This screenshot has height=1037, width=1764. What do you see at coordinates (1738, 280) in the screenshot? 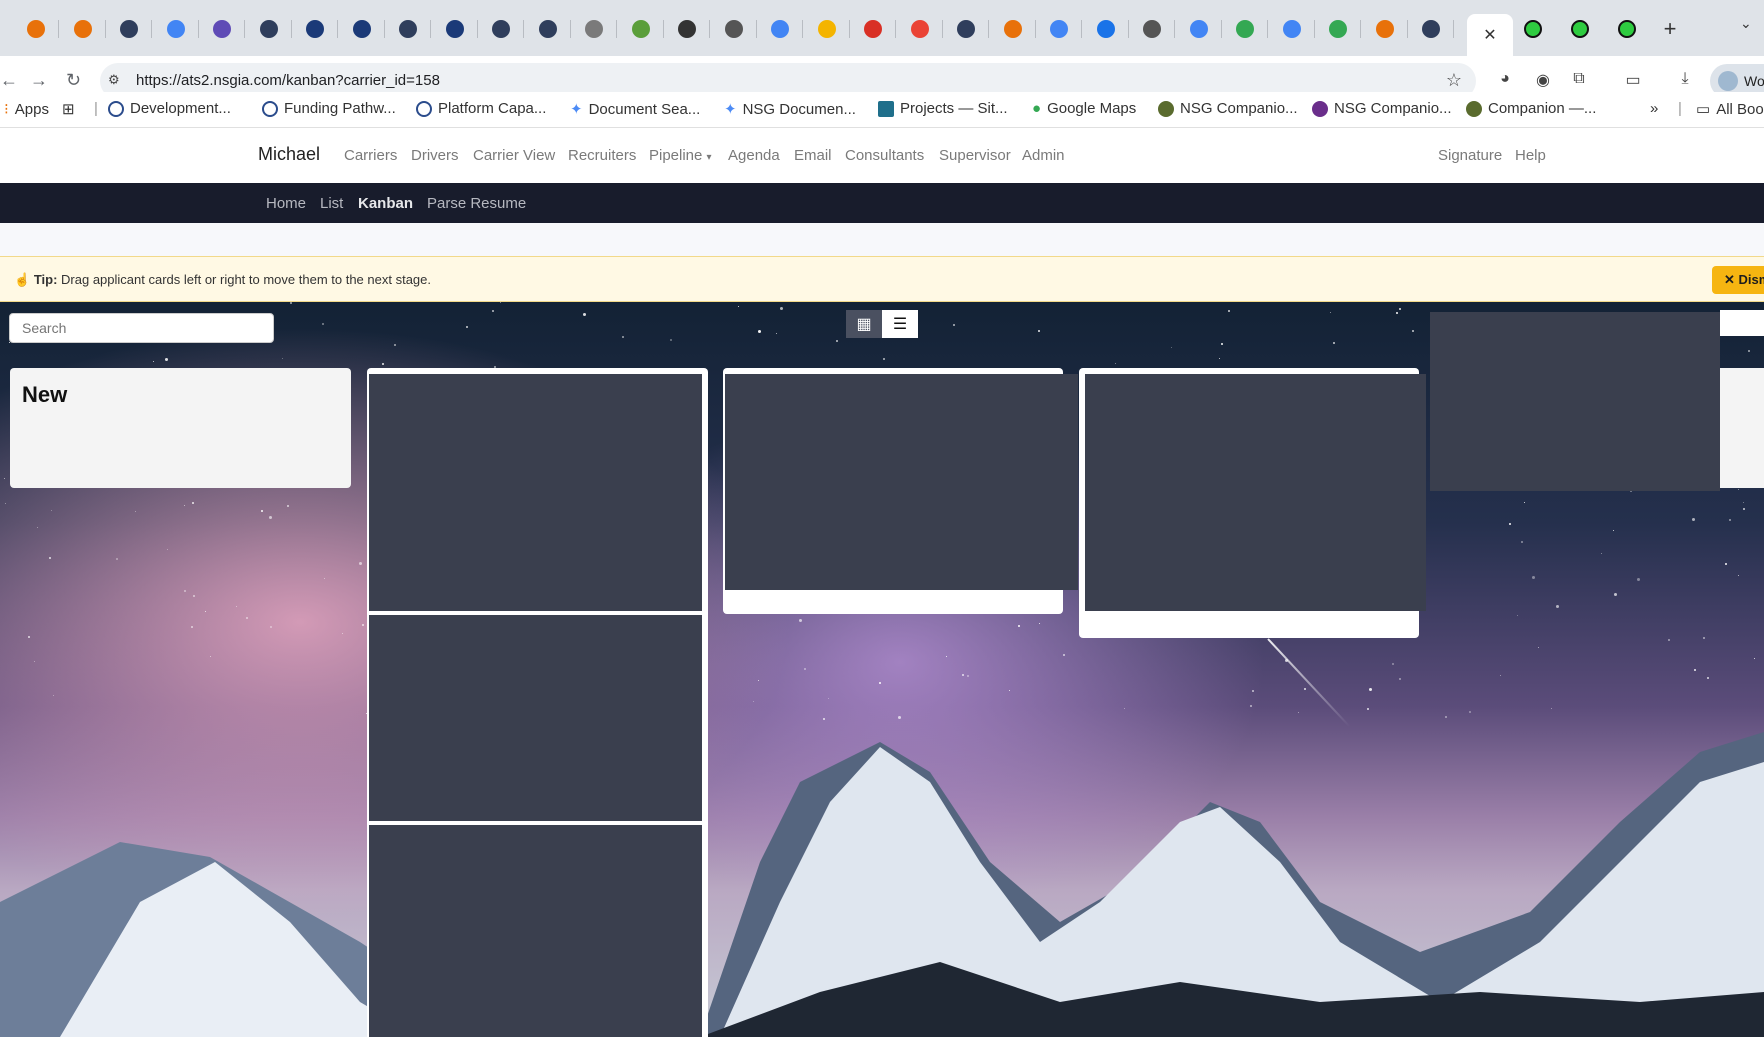
I see `dismiss-tip-button: ✕ Dism` at bounding box center [1738, 280].